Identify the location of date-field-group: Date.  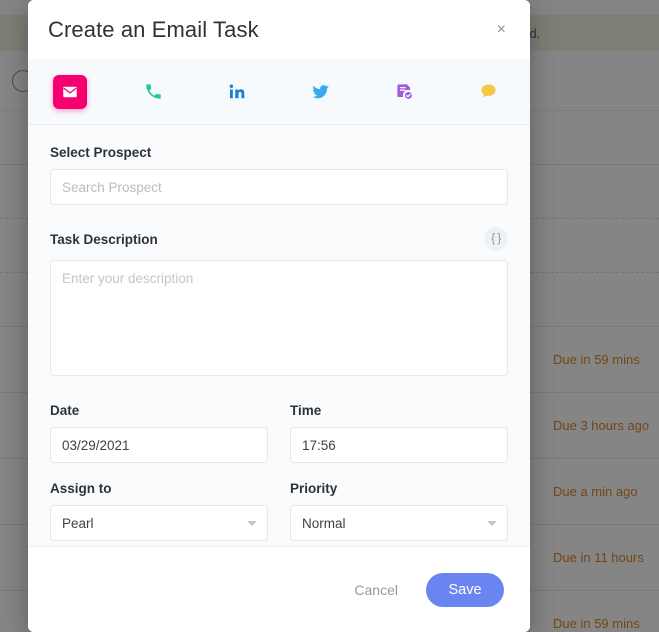
(159, 433).